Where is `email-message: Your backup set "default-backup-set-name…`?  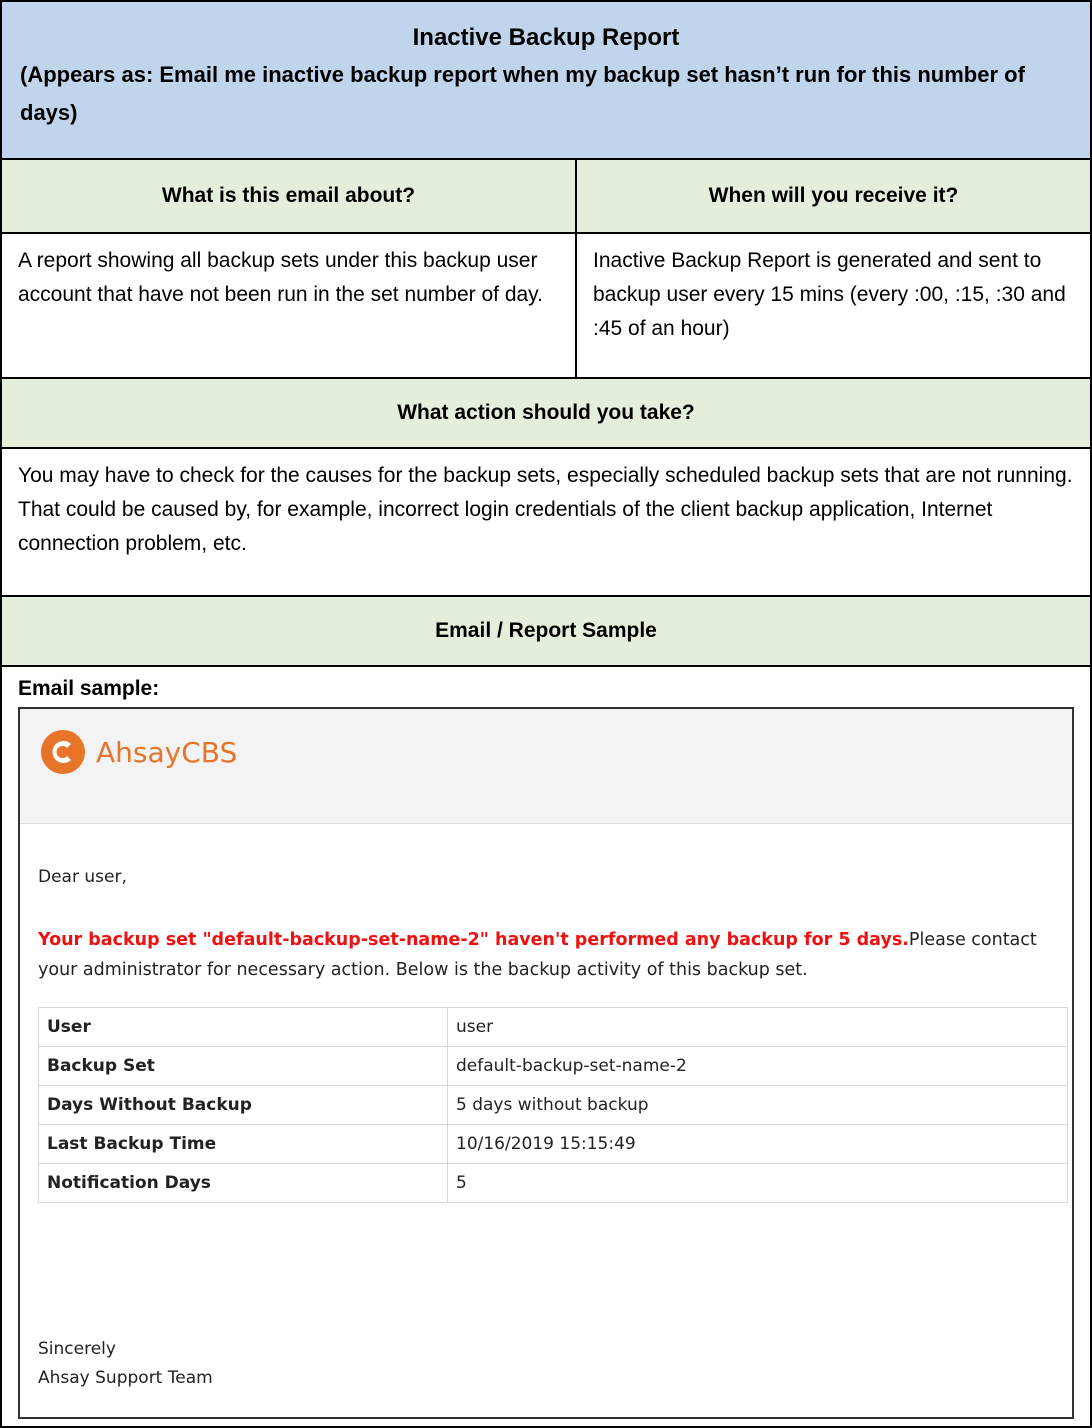 email-message: Your backup set "default-backup-set-name… is located at coordinates (548, 955).